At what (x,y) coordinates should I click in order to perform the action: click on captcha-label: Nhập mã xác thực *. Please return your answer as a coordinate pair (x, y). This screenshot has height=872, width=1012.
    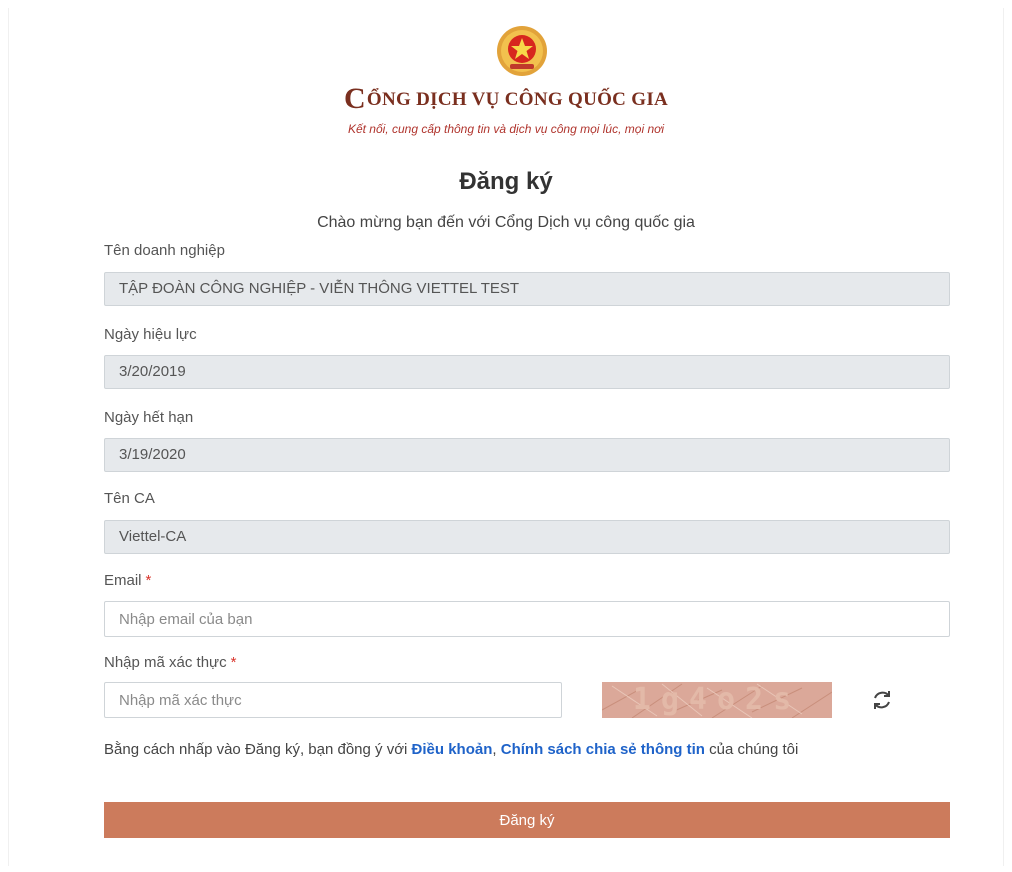
    Looking at the image, I should click on (170, 662).